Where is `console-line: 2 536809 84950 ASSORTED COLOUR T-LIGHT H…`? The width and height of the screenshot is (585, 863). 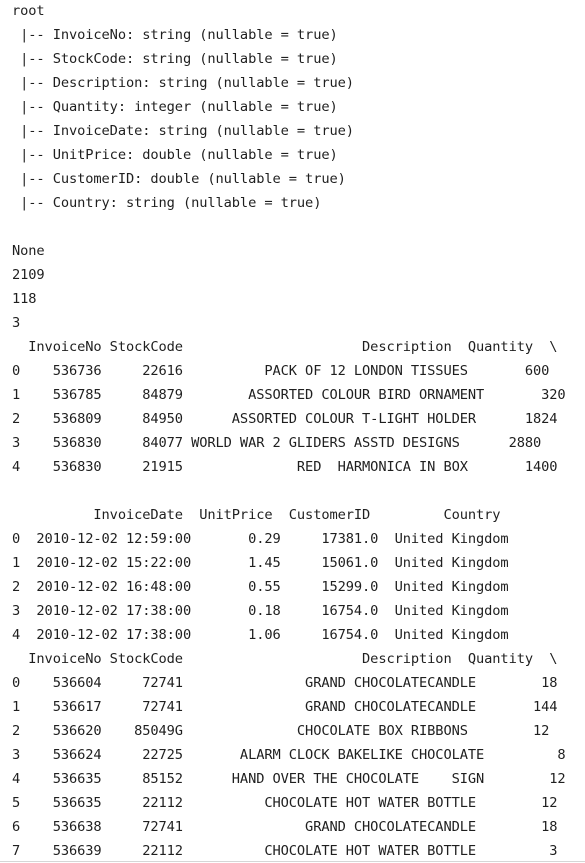
console-line: 2 536809 84950 ASSORTED COLOUR T-LIGHT H… is located at coordinates (285, 419).